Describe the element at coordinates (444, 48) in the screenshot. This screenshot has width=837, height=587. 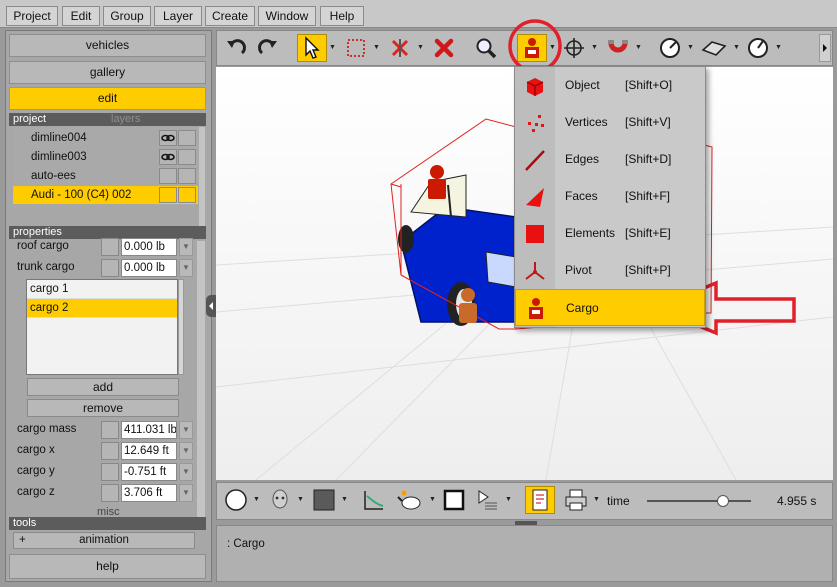
I see `delete-button` at that location.